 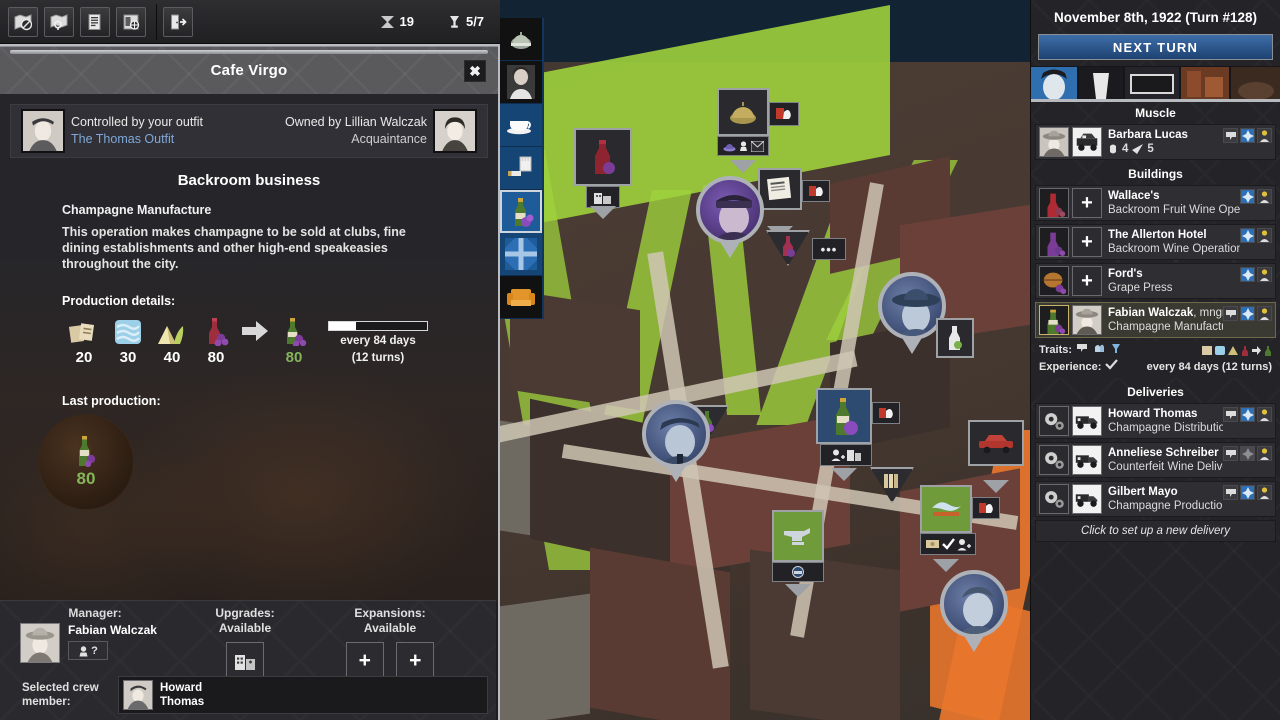 What do you see at coordinates (390, 628) in the screenshot?
I see `expansions-status: Available` at bounding box center [390, 628].